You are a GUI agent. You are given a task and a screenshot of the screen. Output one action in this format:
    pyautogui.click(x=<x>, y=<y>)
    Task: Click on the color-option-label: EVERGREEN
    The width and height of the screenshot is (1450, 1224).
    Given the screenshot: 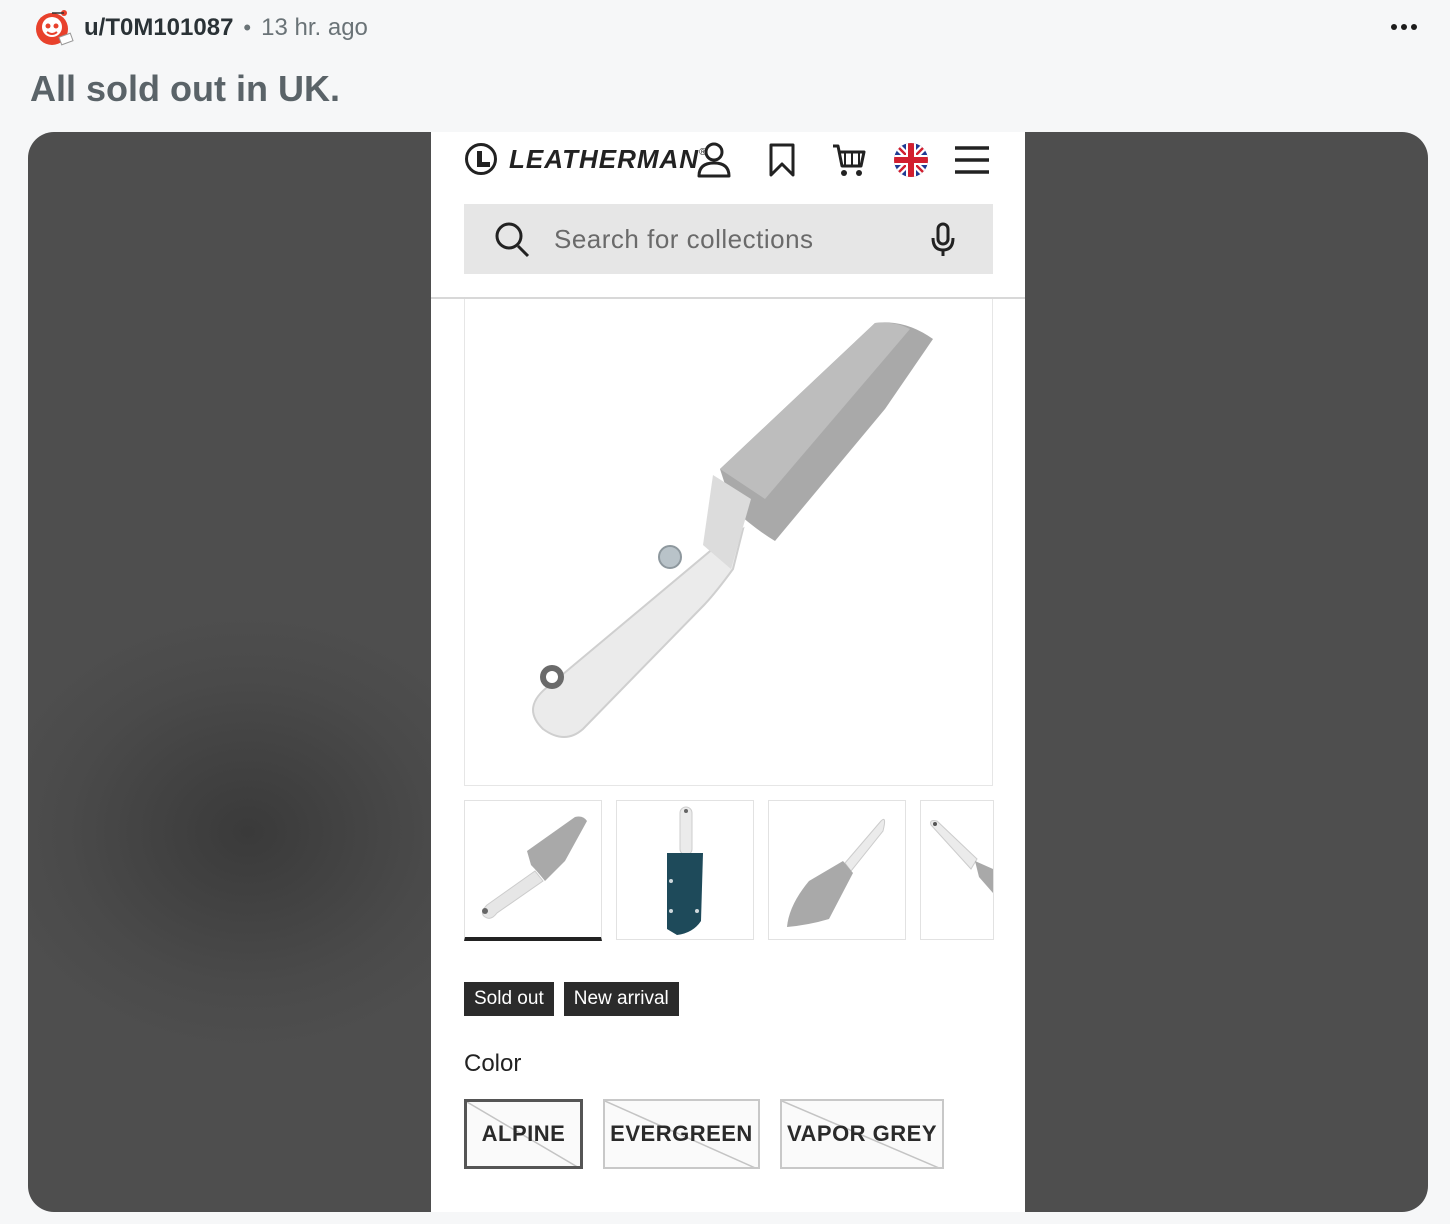 What is the action you would take?
    pyautogui.click(x=681, y=1133)
    